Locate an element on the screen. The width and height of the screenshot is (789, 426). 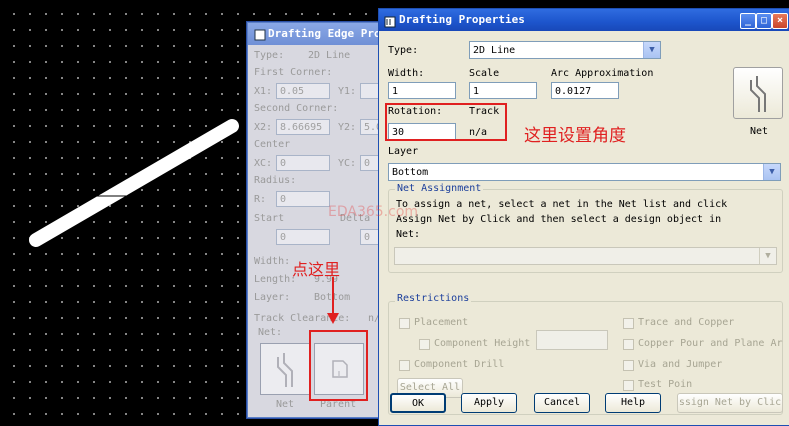
net-field-label: Net: is located at coordinates (408, 234).